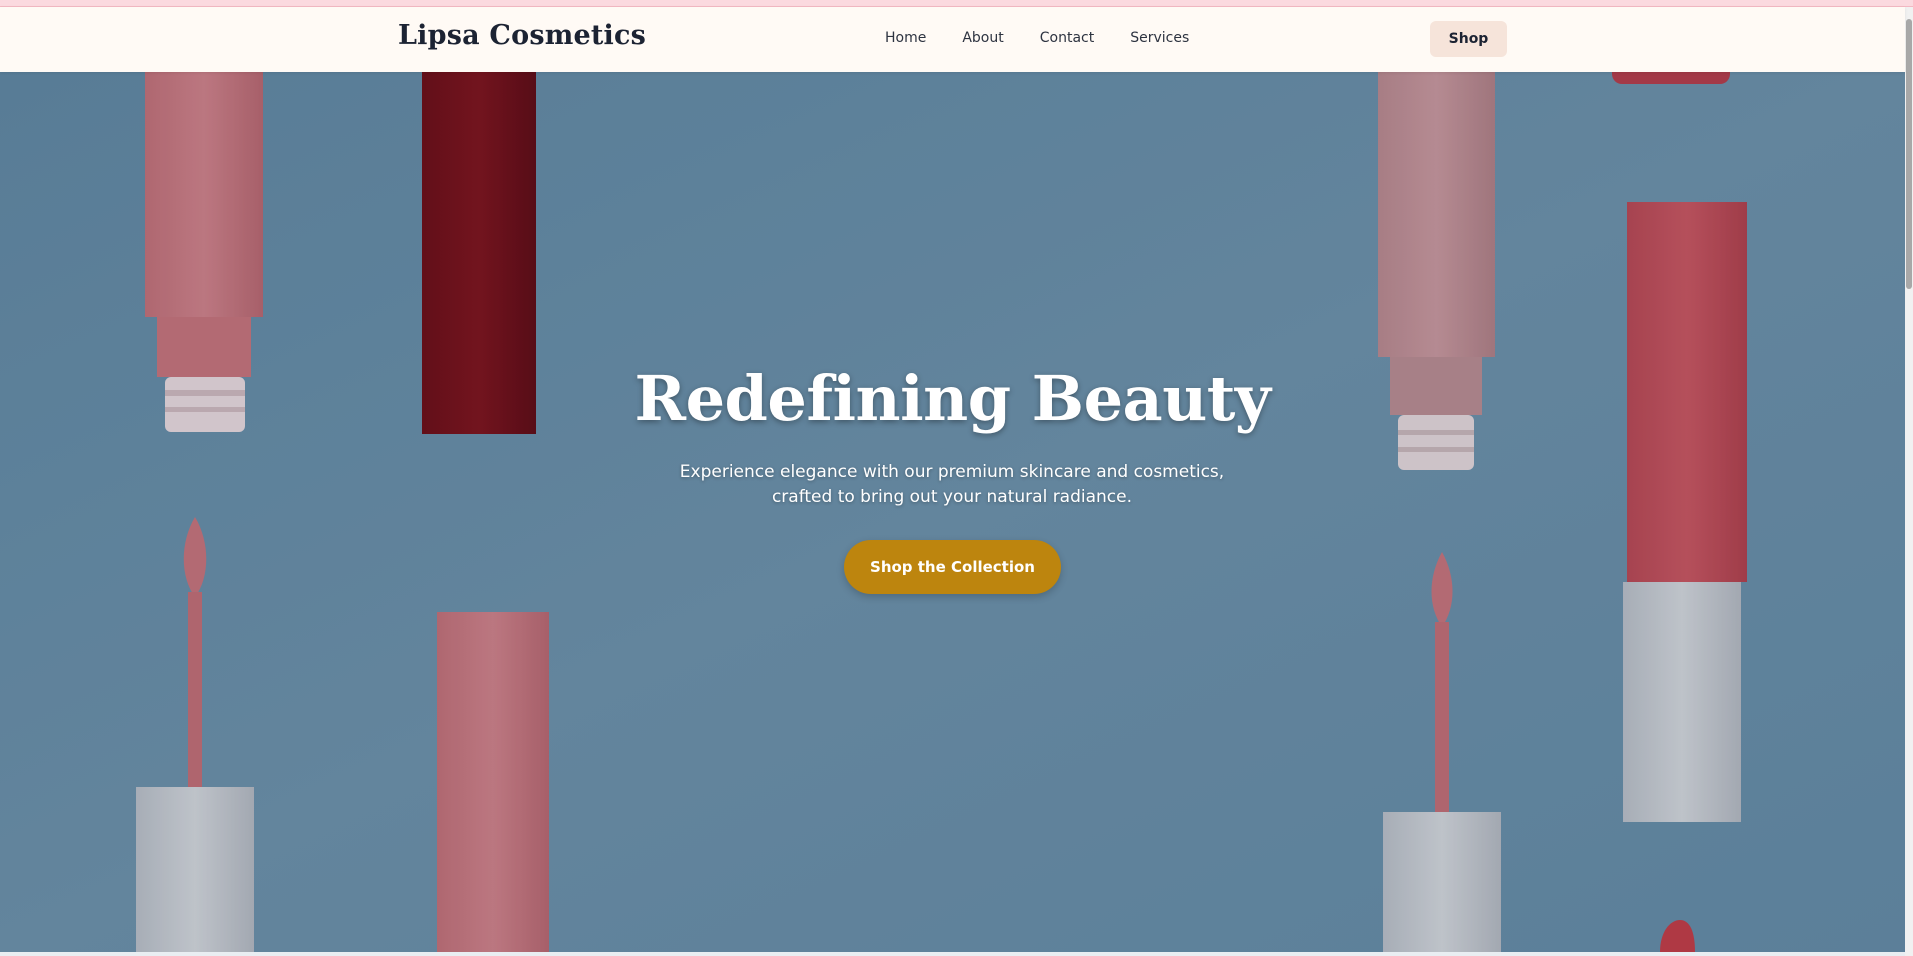  I want to click on nav-links: Home About Contact Services, so click(1037, 38).